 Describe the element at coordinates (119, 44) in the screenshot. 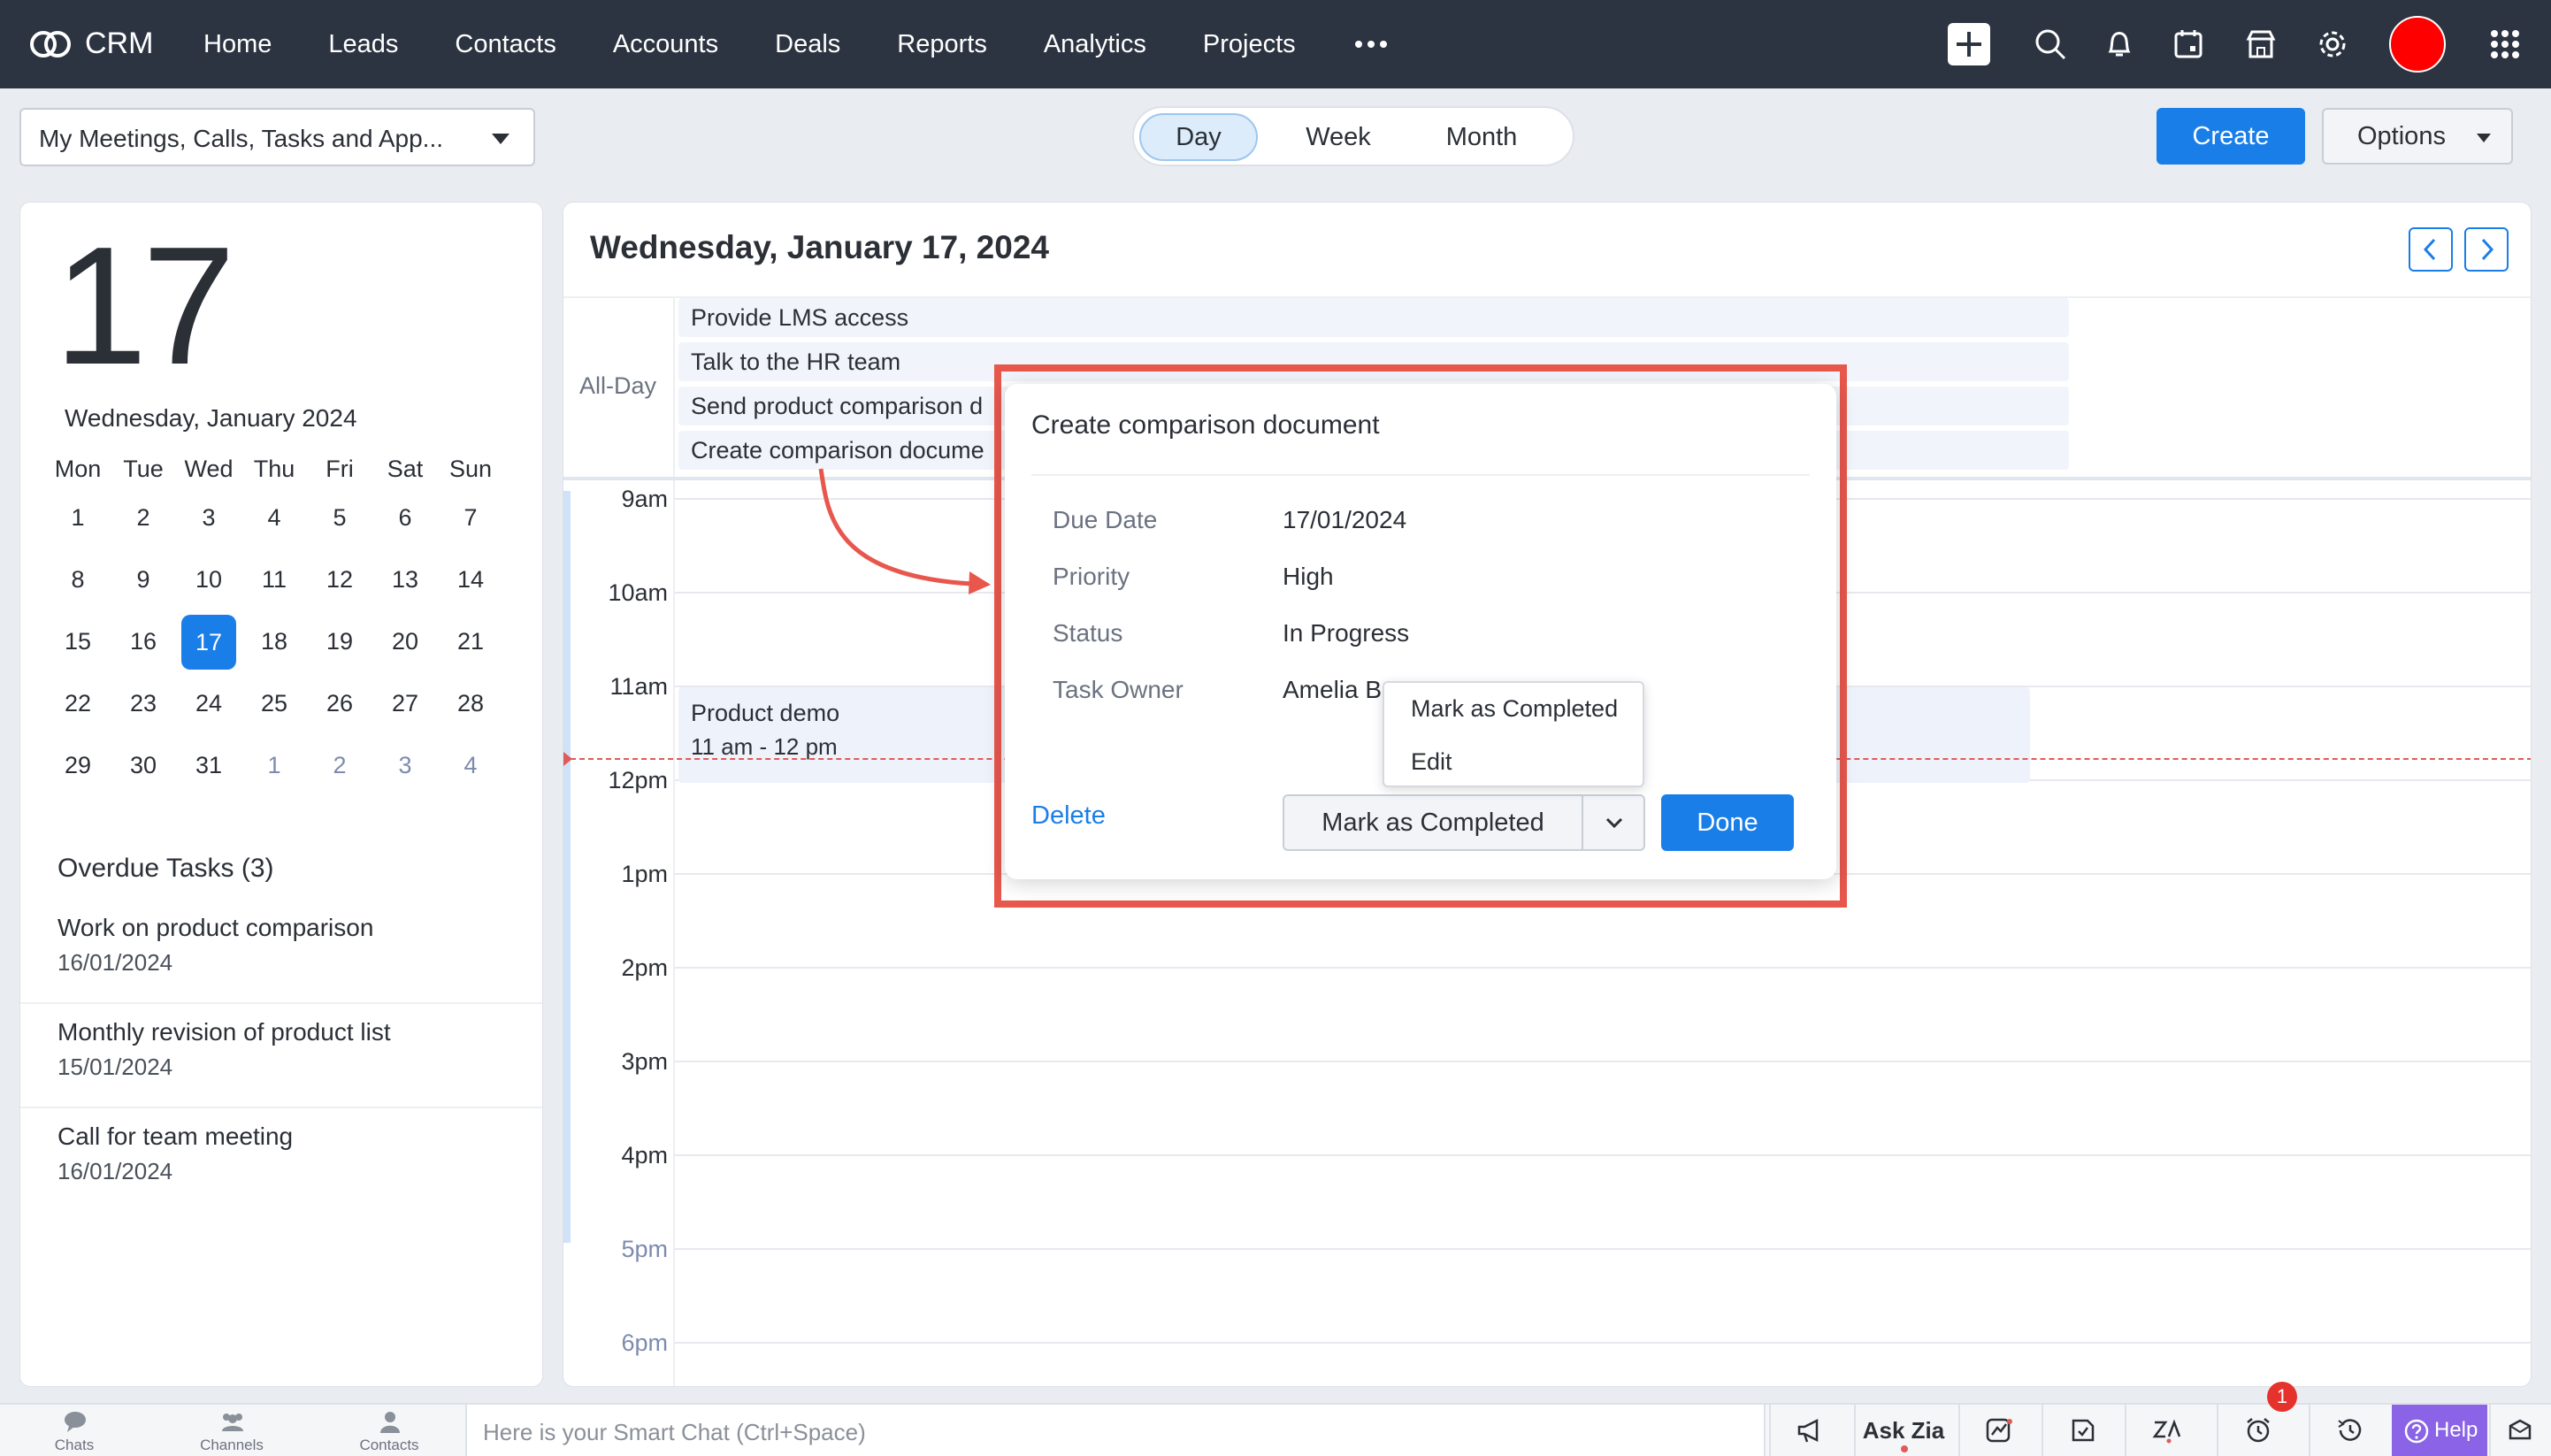

I see `brand-name: CRM` at that location.